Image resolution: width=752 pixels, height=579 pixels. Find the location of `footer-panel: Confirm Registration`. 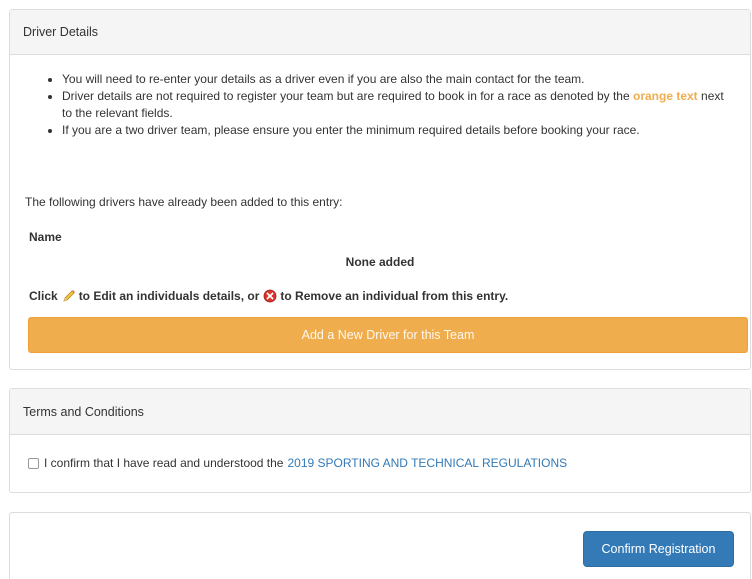

footer-panel: Confirm Registration is located at coordinates (380, 545).